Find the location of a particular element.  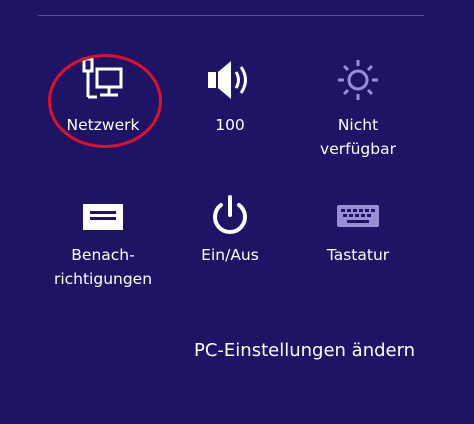

pc-settings-link: PC-Einstellungen ändern is located at coordinates (304, 351).